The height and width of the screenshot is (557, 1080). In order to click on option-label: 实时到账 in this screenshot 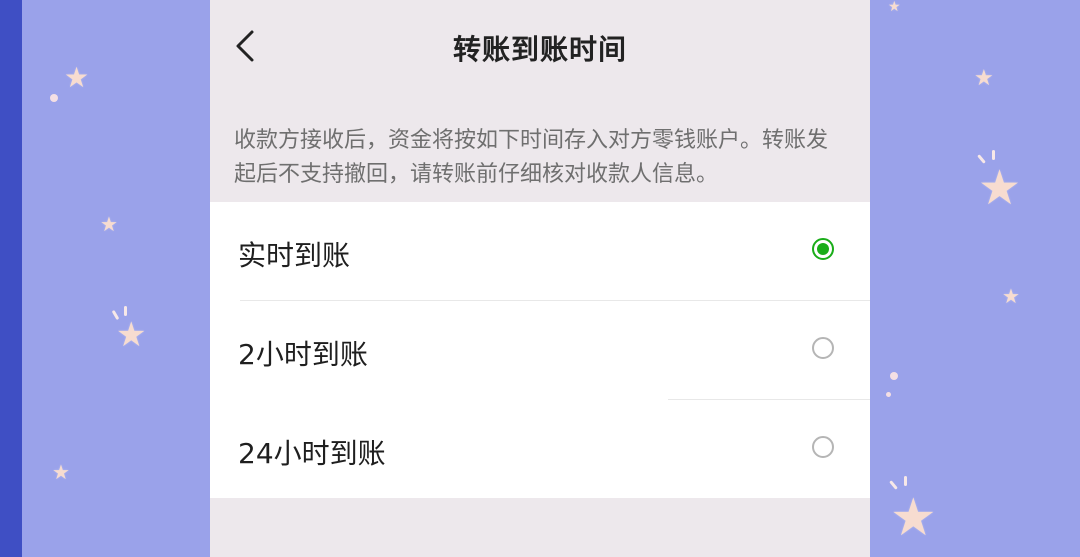, I will do `click(294, 255)`.